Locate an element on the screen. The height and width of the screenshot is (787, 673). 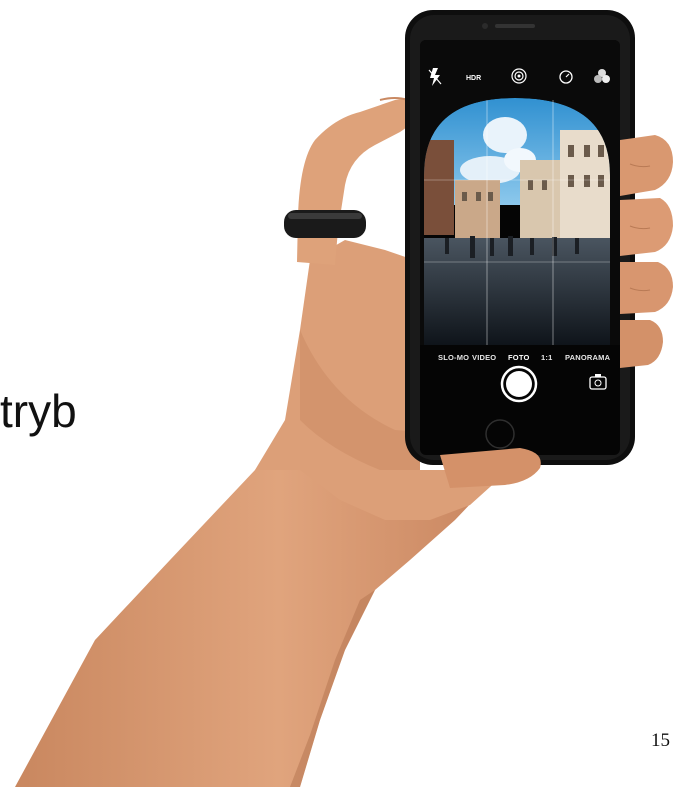
mode-panorama: PANORAMA is located at coordinates (588, 357).